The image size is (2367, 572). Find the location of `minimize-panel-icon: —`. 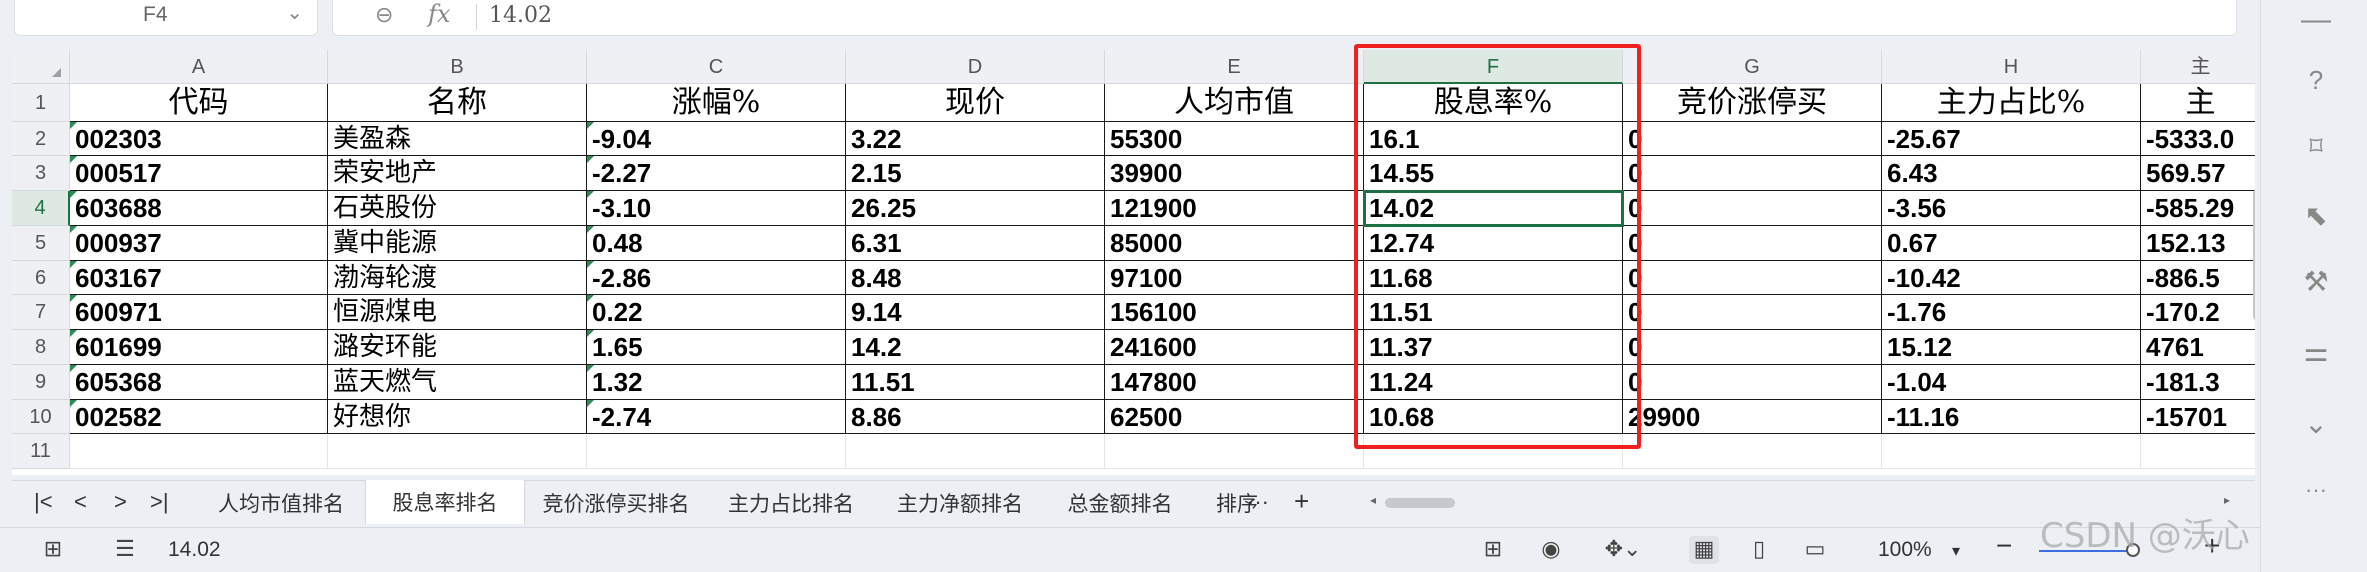

minimize-panel-icon: — is located at coordinates (2316, 20).